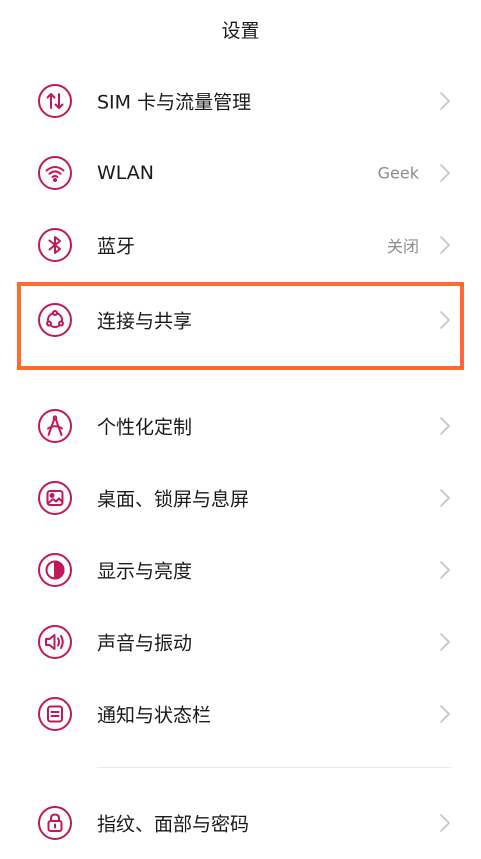 The height and width of the screenshot is (859, 481). What do you see at coordinates (240, 426) in the screenshot?
I see `settings-item-personalization: 个性化定制` at bounding box center [240, 426].